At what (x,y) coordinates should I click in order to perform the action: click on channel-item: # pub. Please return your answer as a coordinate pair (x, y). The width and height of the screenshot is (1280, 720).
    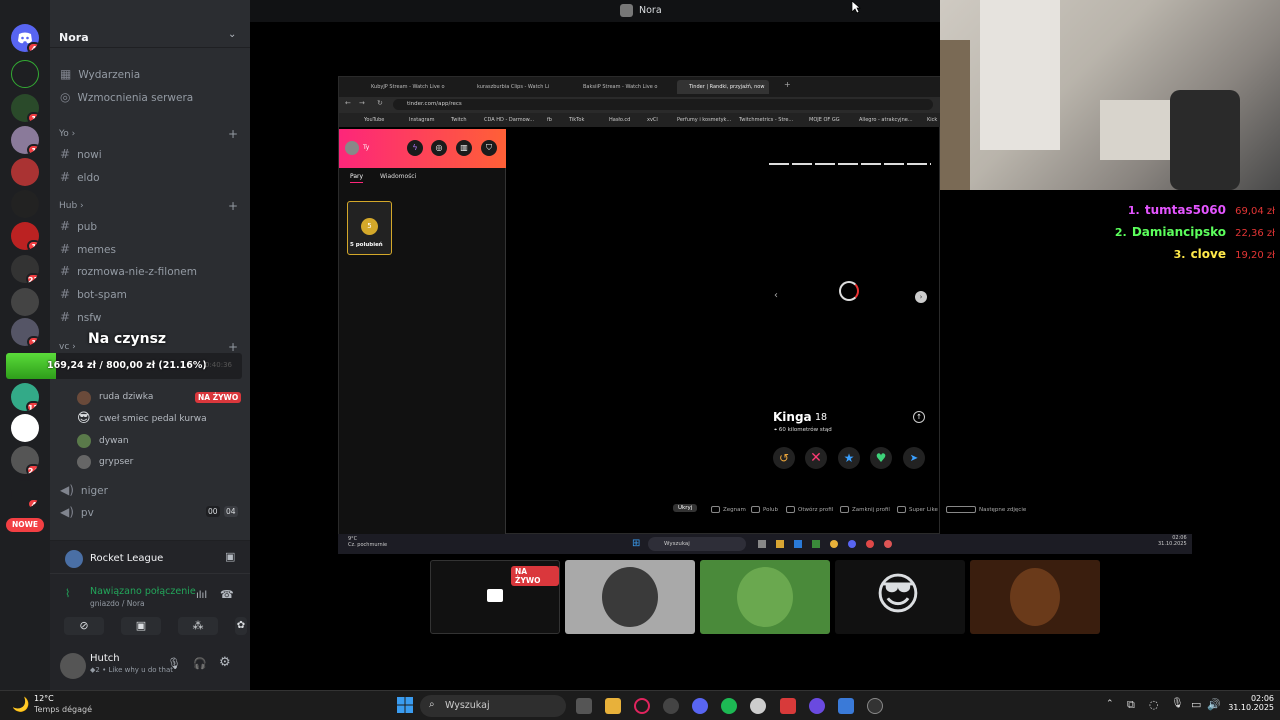
    Looking at the image, I should click on (78, 226).